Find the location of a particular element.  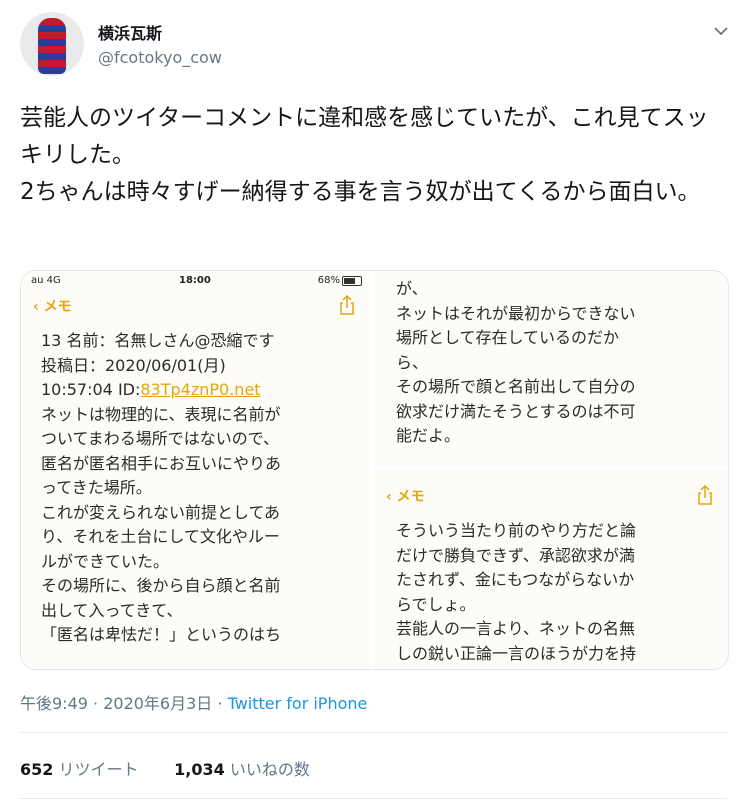

battery-percent: 68% is located at coordinates (328, 280).